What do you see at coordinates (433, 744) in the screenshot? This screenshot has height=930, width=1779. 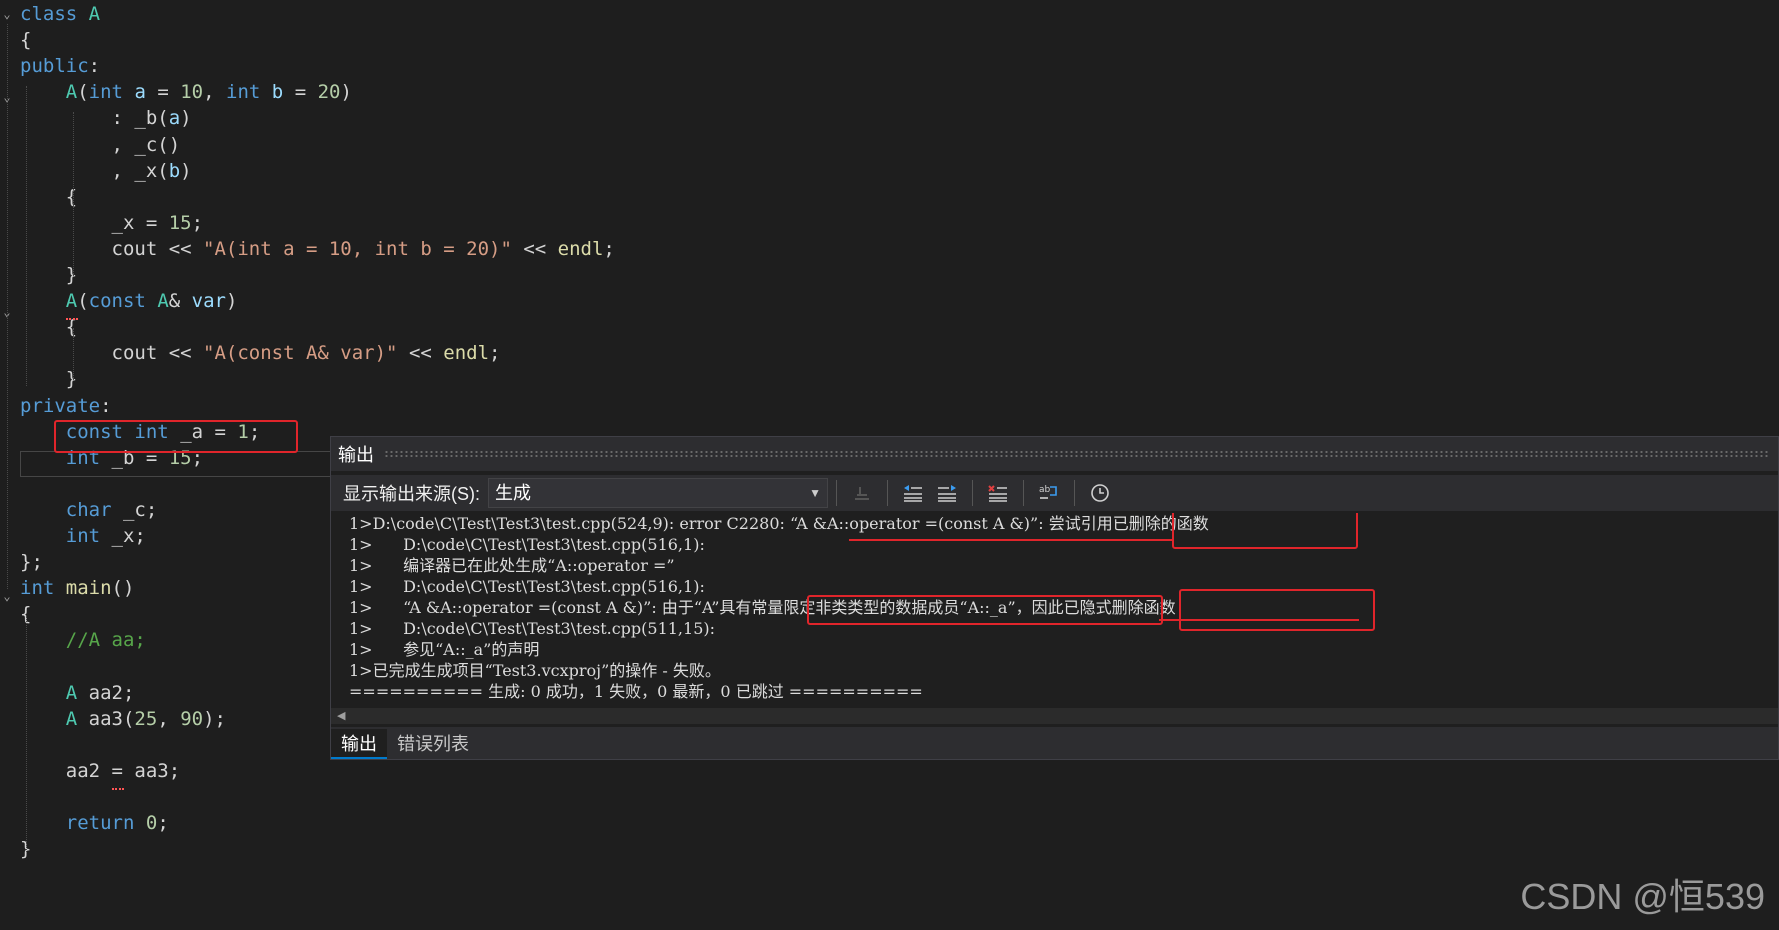 I see `tab-error-list: 错误列表` at bounding box center [433, 744].